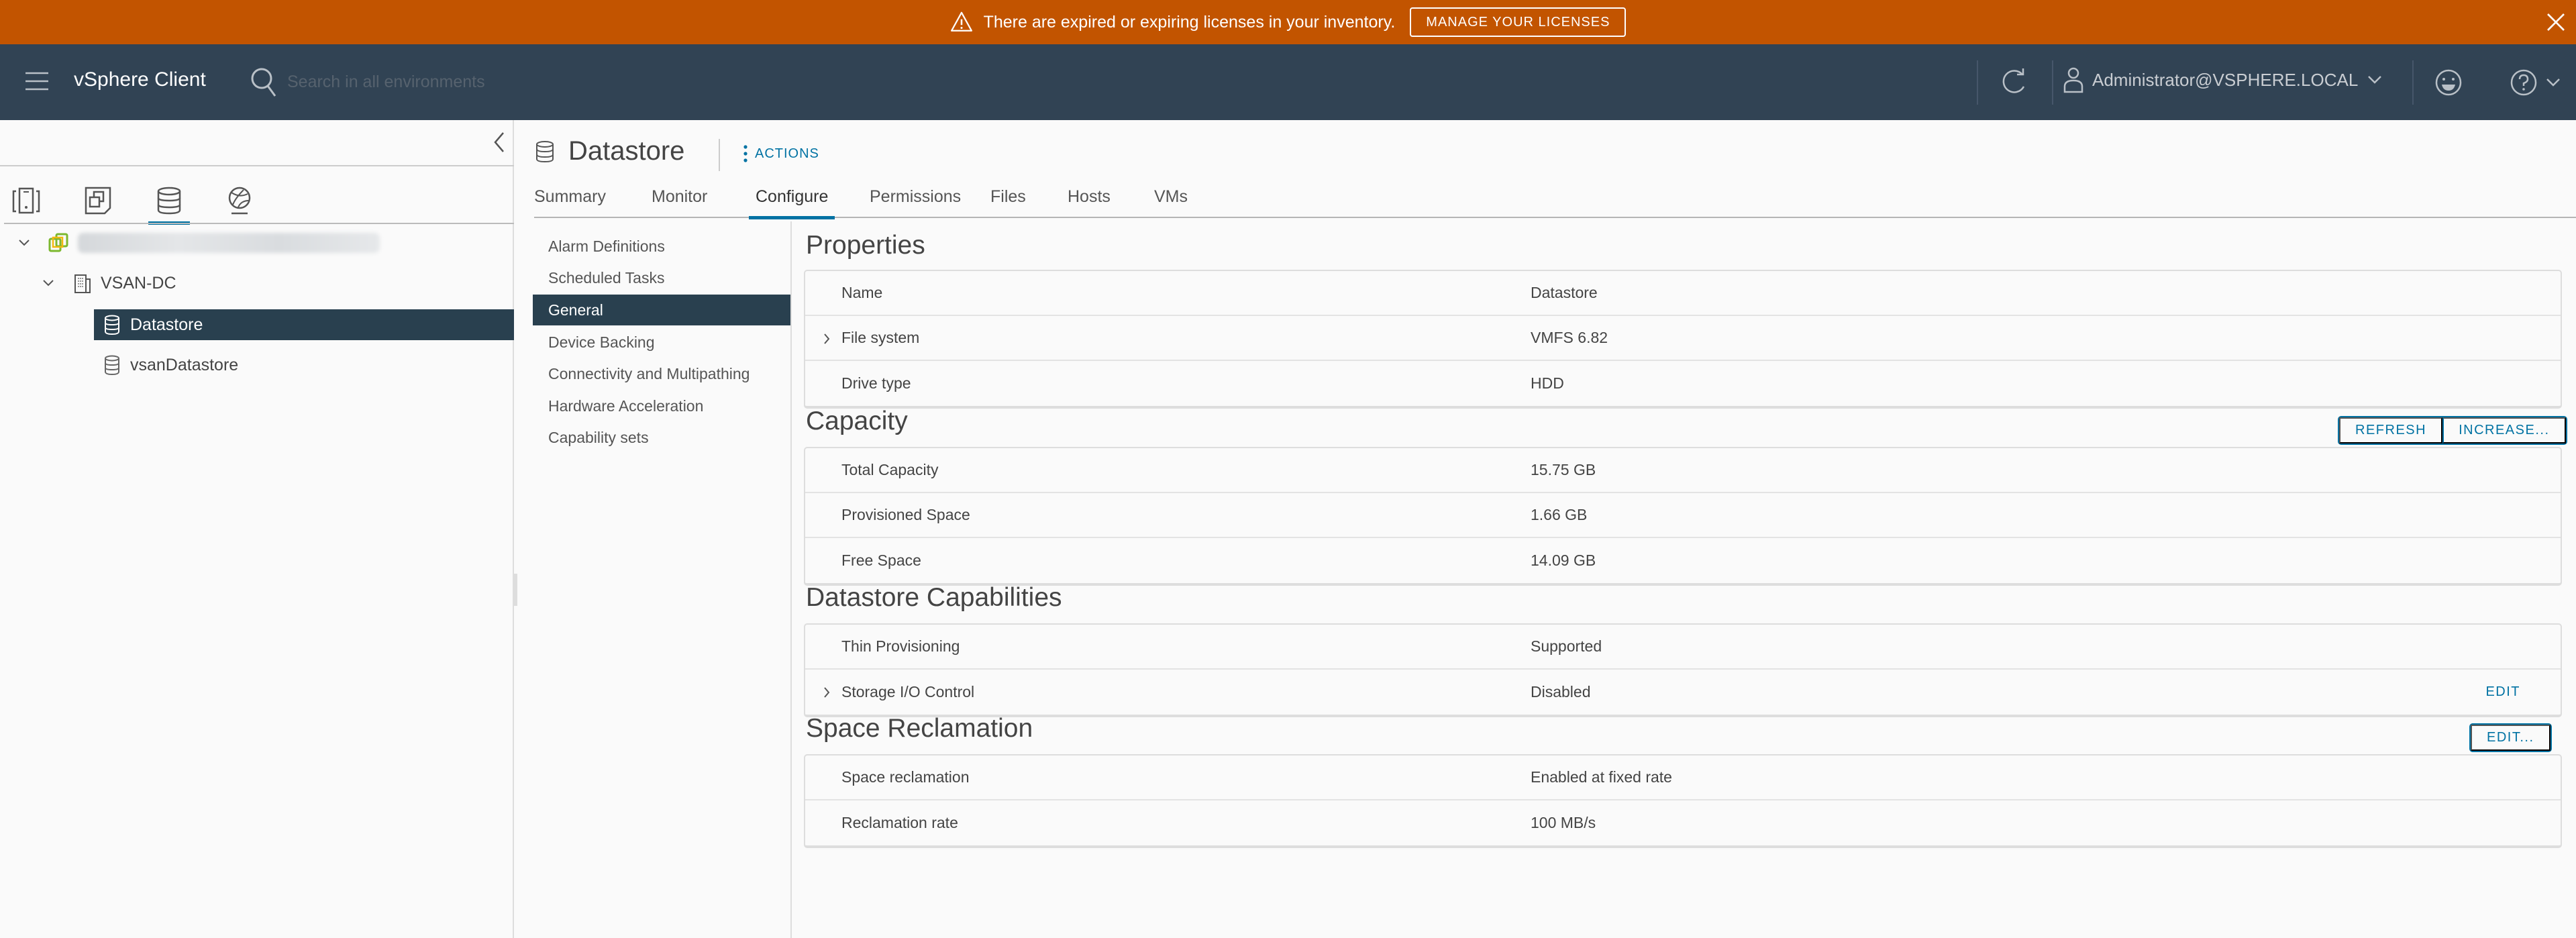  I want to click on user-name: Administrator@VSPHERE.LOCAL, so click(2225, 79).